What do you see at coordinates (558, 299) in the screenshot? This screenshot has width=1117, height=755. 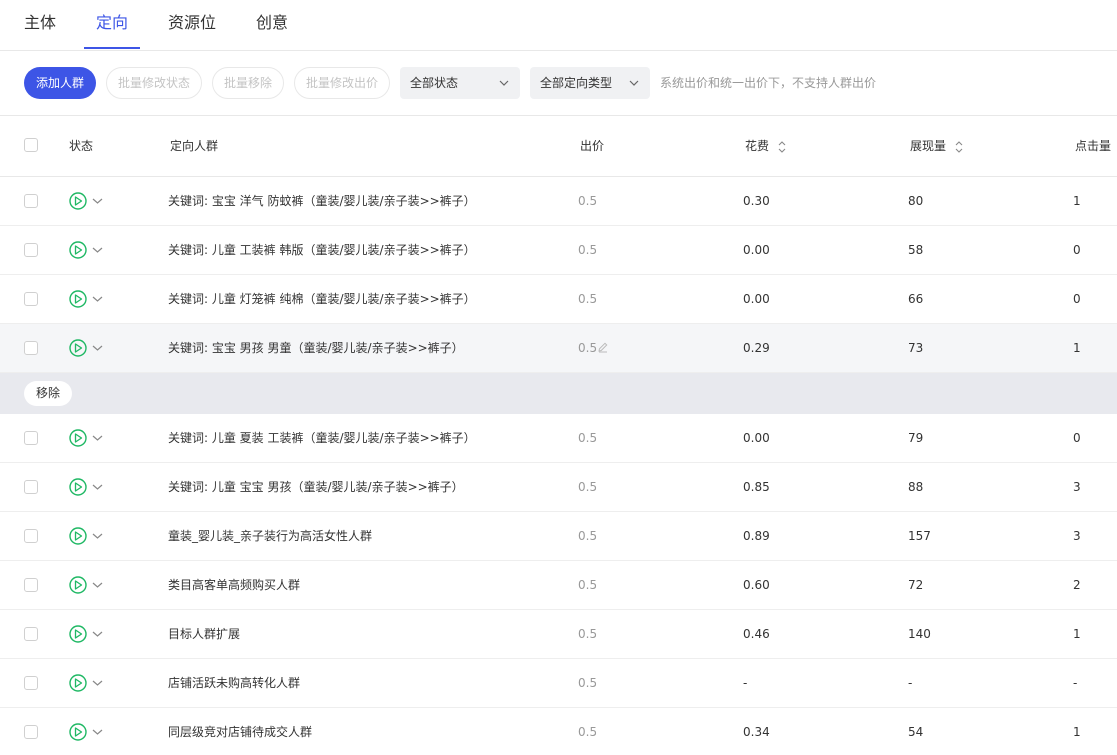 I see `table-row: 关键词: 儿童 灯笼裤 纯棉（童装/婴儿装/亲子装>>裤子） 0.5 0.00 66 0` at bounding box center [558, 299].